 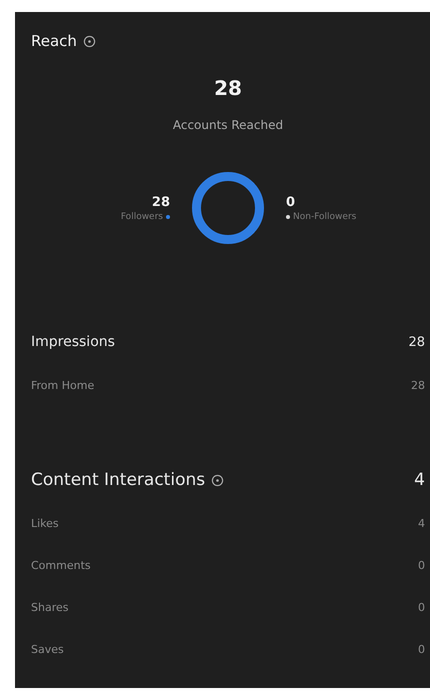 What do you see at coordinates (228, 208) in the screenshot?
I see `donut-ring-drawing` at bounding box center [228, 208].